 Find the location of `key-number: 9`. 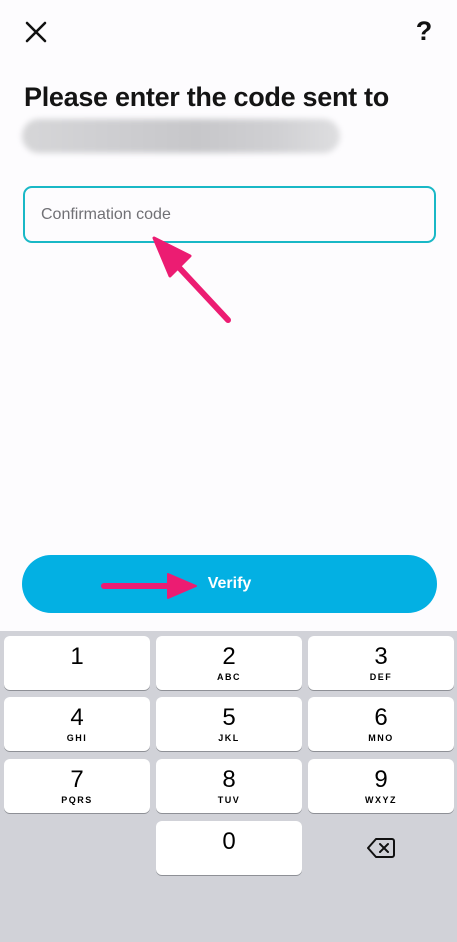

key-number: 9 is located at coordinates (381, 779).